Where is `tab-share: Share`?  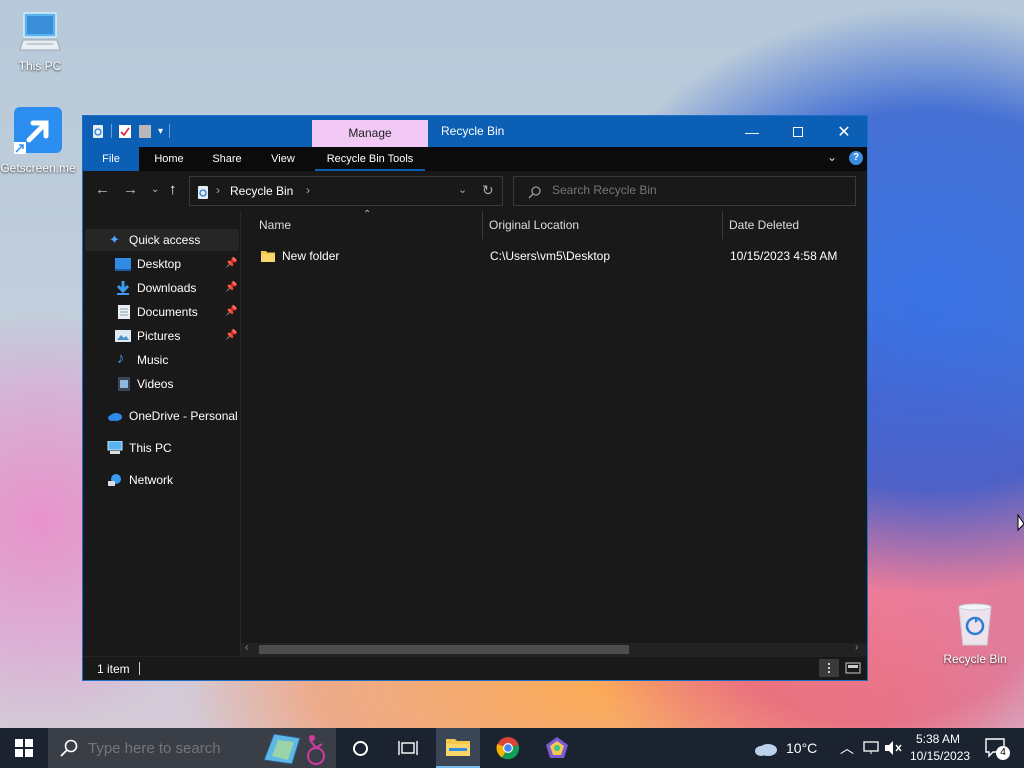
tab-share: Share is located at coordinates (227, 159).